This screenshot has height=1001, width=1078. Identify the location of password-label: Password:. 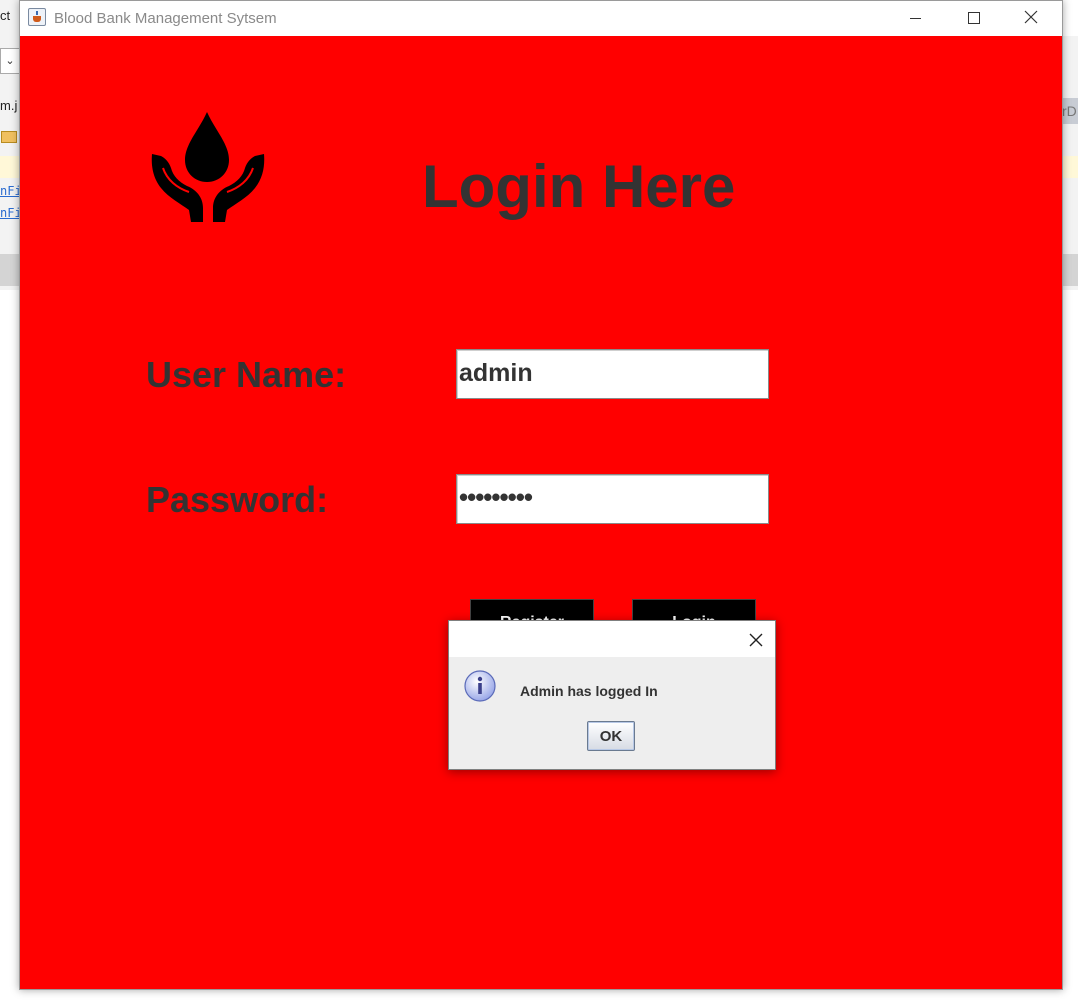
(237, 499).